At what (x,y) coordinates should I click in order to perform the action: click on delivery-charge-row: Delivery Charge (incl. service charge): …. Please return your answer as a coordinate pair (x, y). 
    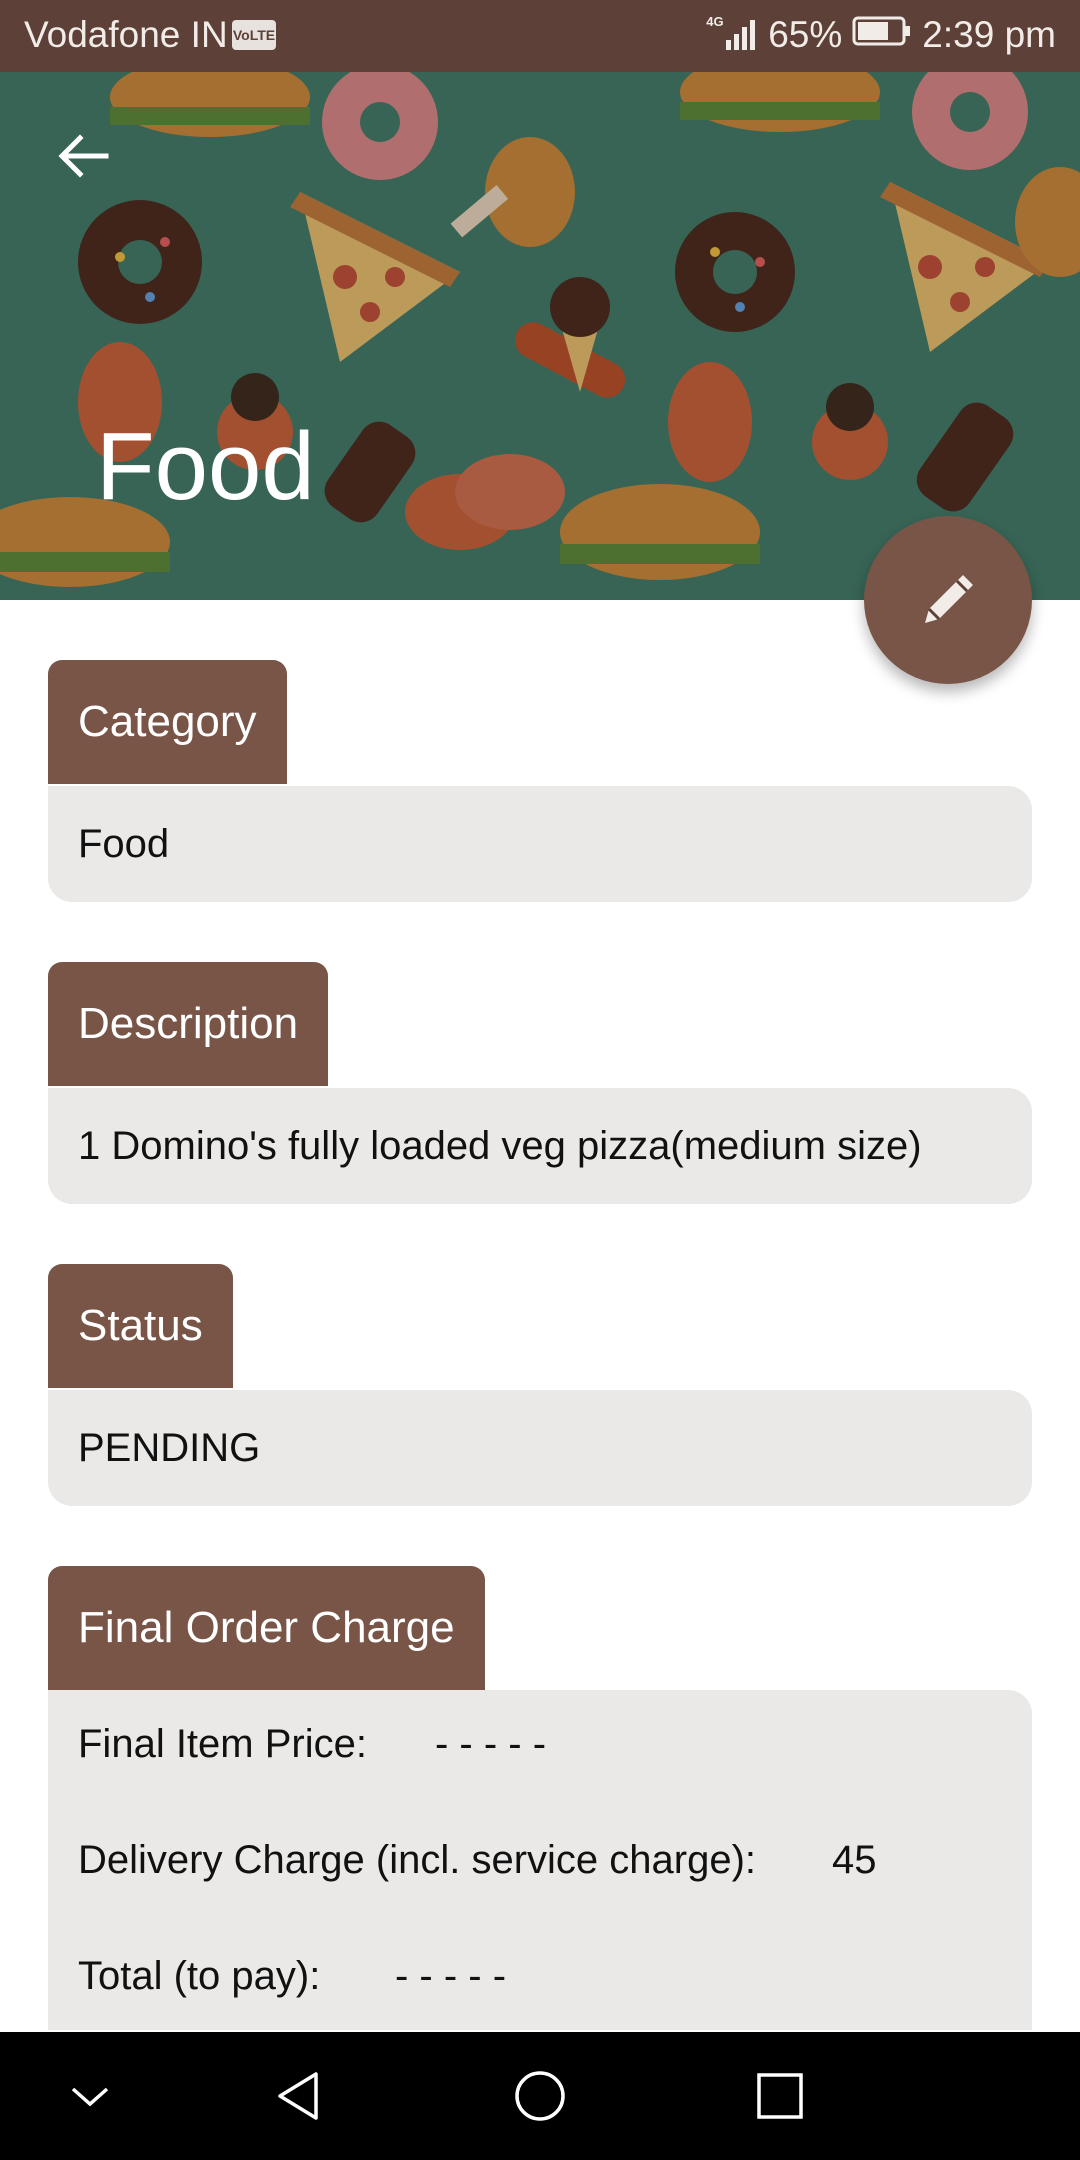
    Looking at the image, I should click on (477, 1860).